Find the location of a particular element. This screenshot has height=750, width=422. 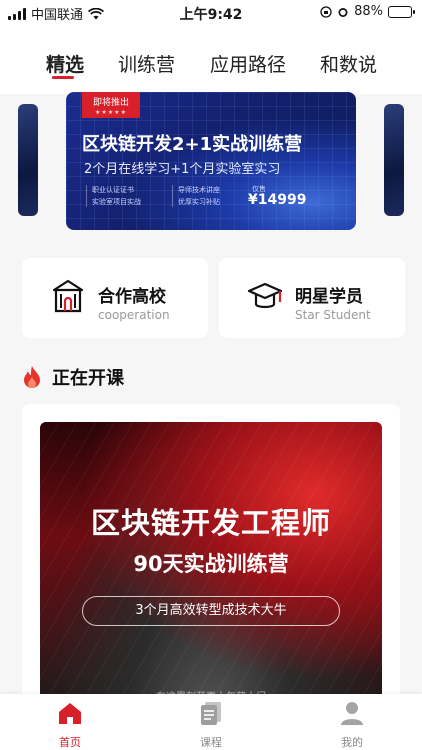

star-student-card-title: 明星学员 is located at coordinates (329, 297).